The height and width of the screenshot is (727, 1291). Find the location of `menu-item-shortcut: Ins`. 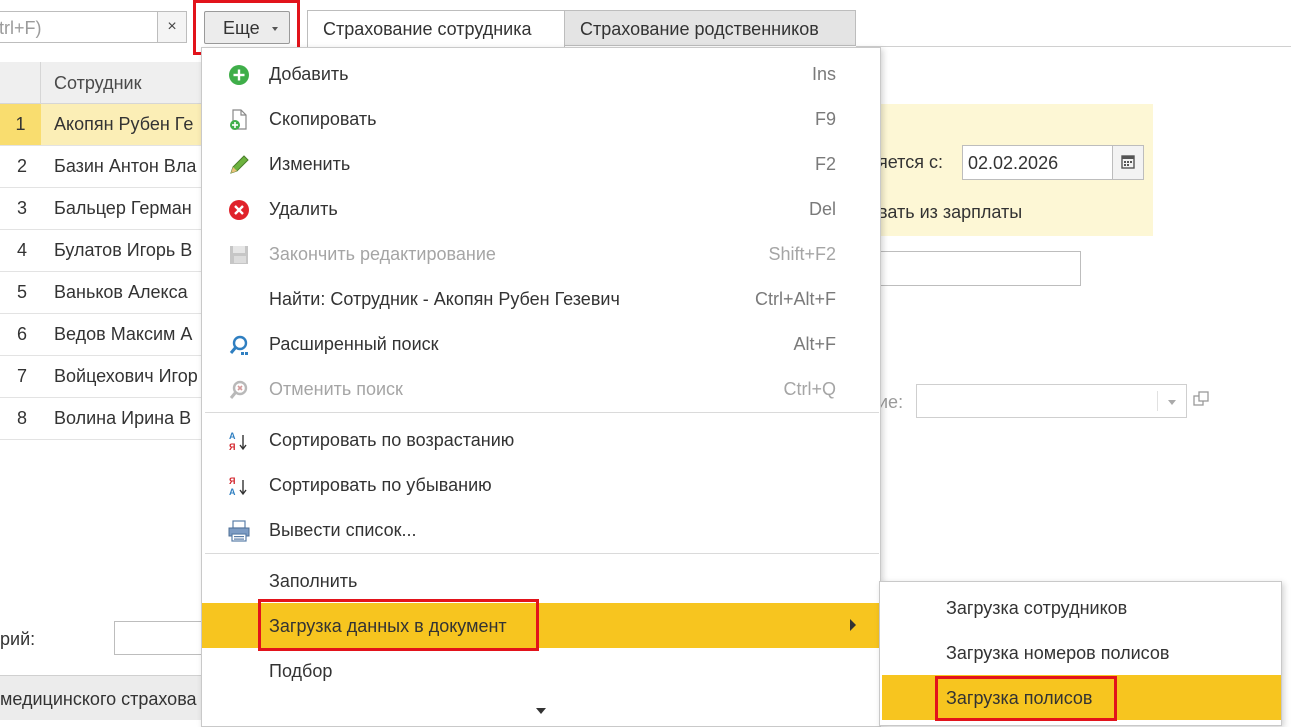

menu-item-shortcut: Ins is located at coordinates (823, 74).